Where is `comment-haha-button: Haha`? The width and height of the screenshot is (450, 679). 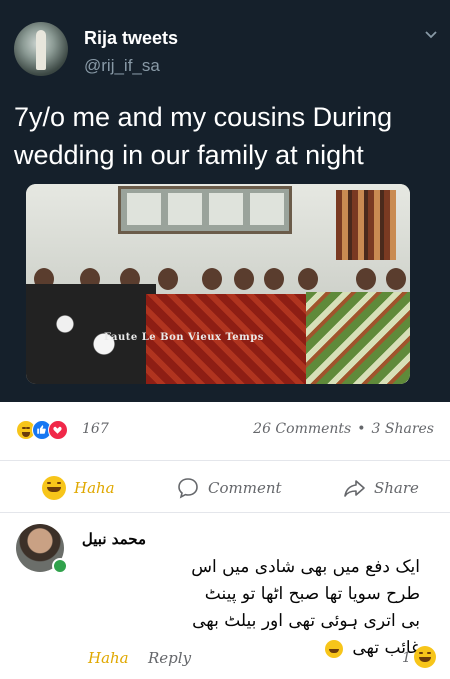 comment-haha-button: Haha is located at coordinates (108, 658).